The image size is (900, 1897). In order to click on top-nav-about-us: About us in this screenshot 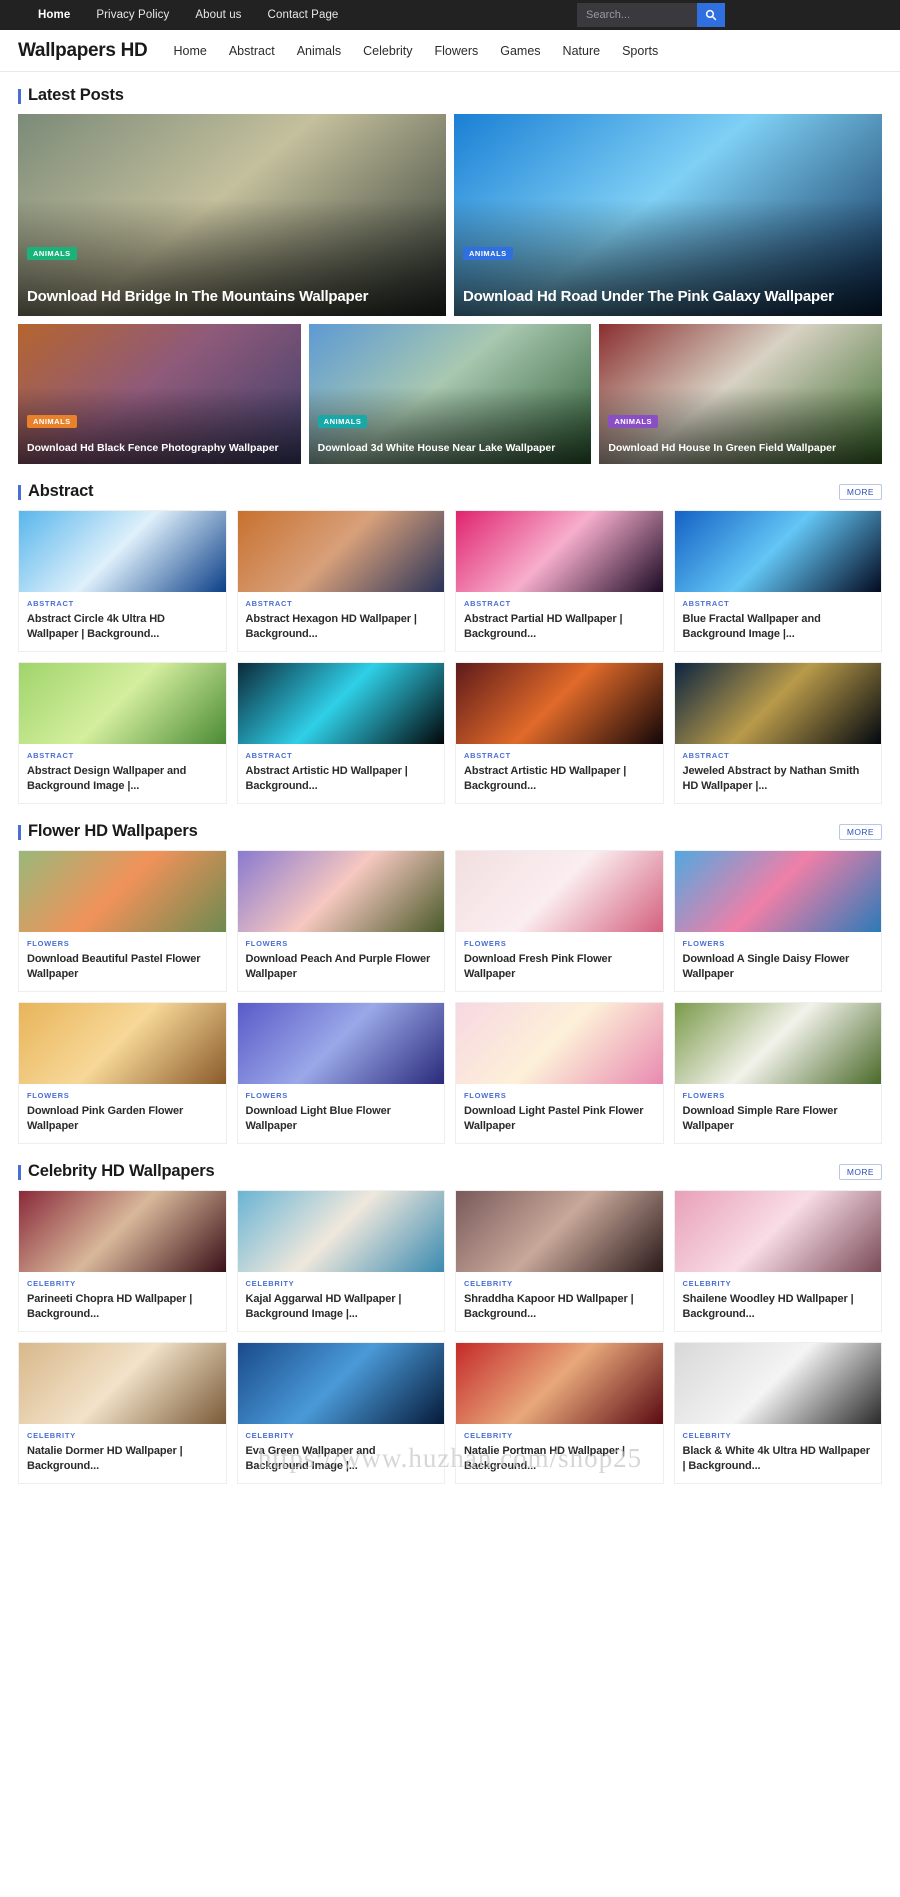, I will do `click(218, 15)`.